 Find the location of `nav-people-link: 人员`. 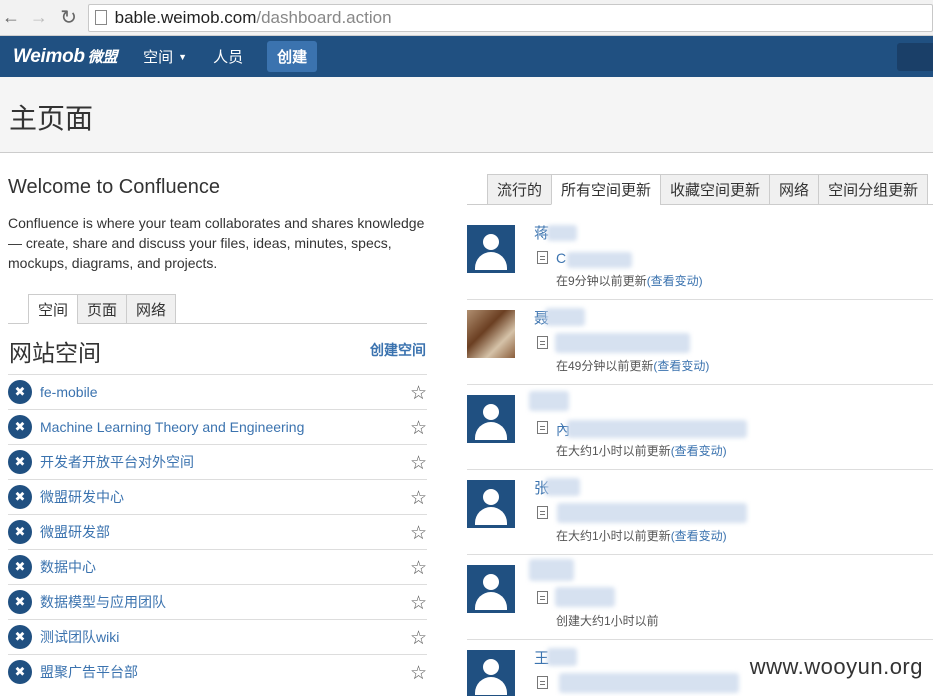

nav-people-link: 人员 is located at coordinates (228, 56).